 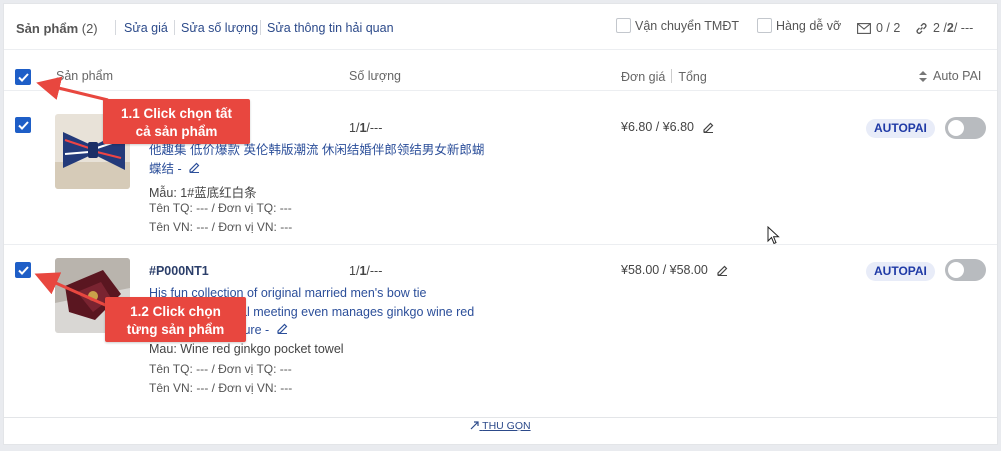 What do you see at coordinates (246, 349) in the screenshot?
I see `product-variant: Mau: Wine red ginkgo pocket towel` at bounding box center [246, 349].